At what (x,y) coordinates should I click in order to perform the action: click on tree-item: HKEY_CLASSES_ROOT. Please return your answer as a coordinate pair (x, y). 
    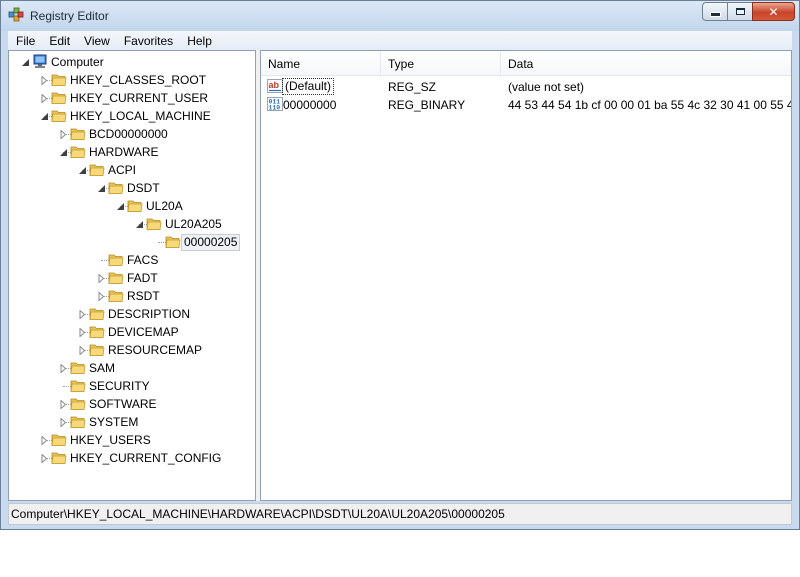
    Looking at the image, I should click on (132, 80).